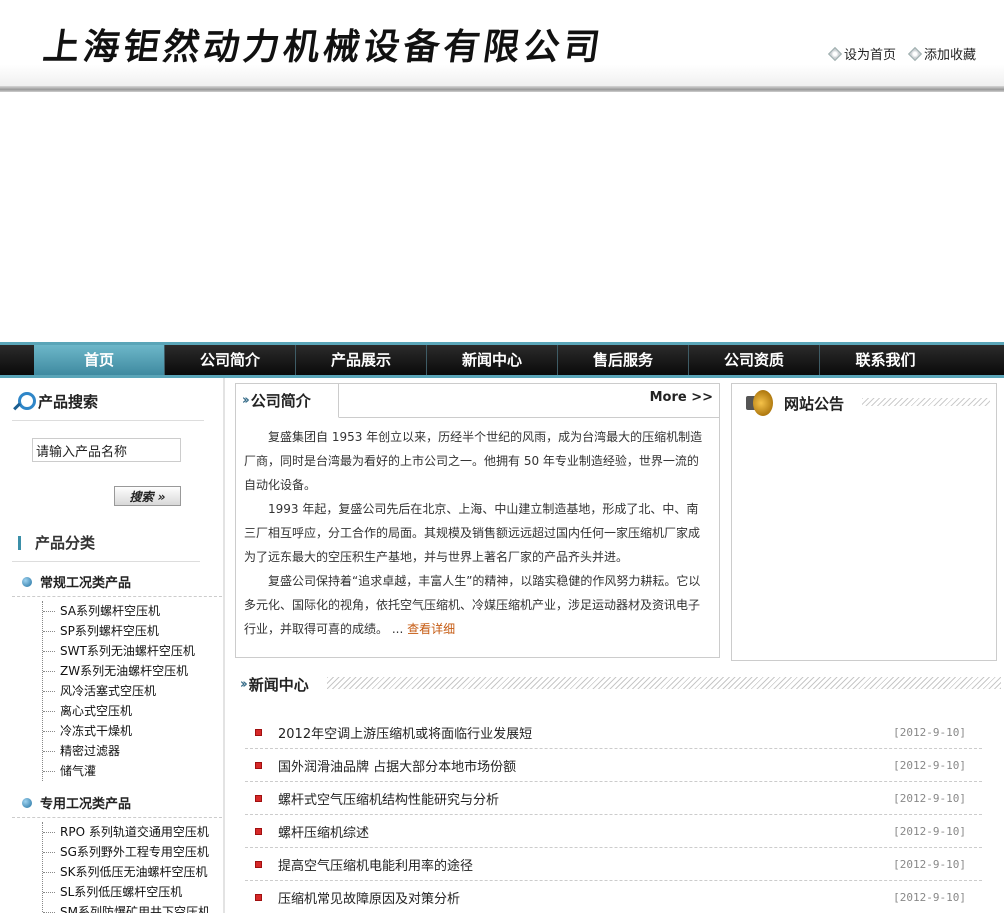 This screenshot has height=913, width=1004. I want to click on news-title: 提高空气压缩机电能利用率的途径, so click(376, 866).